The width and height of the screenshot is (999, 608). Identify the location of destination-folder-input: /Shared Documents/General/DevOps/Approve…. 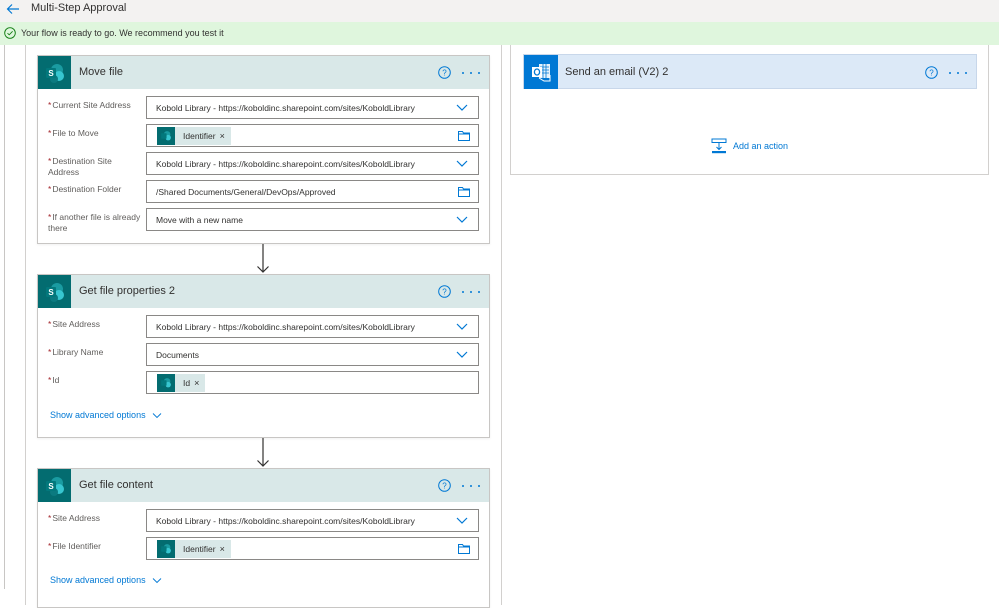
(312, 191).